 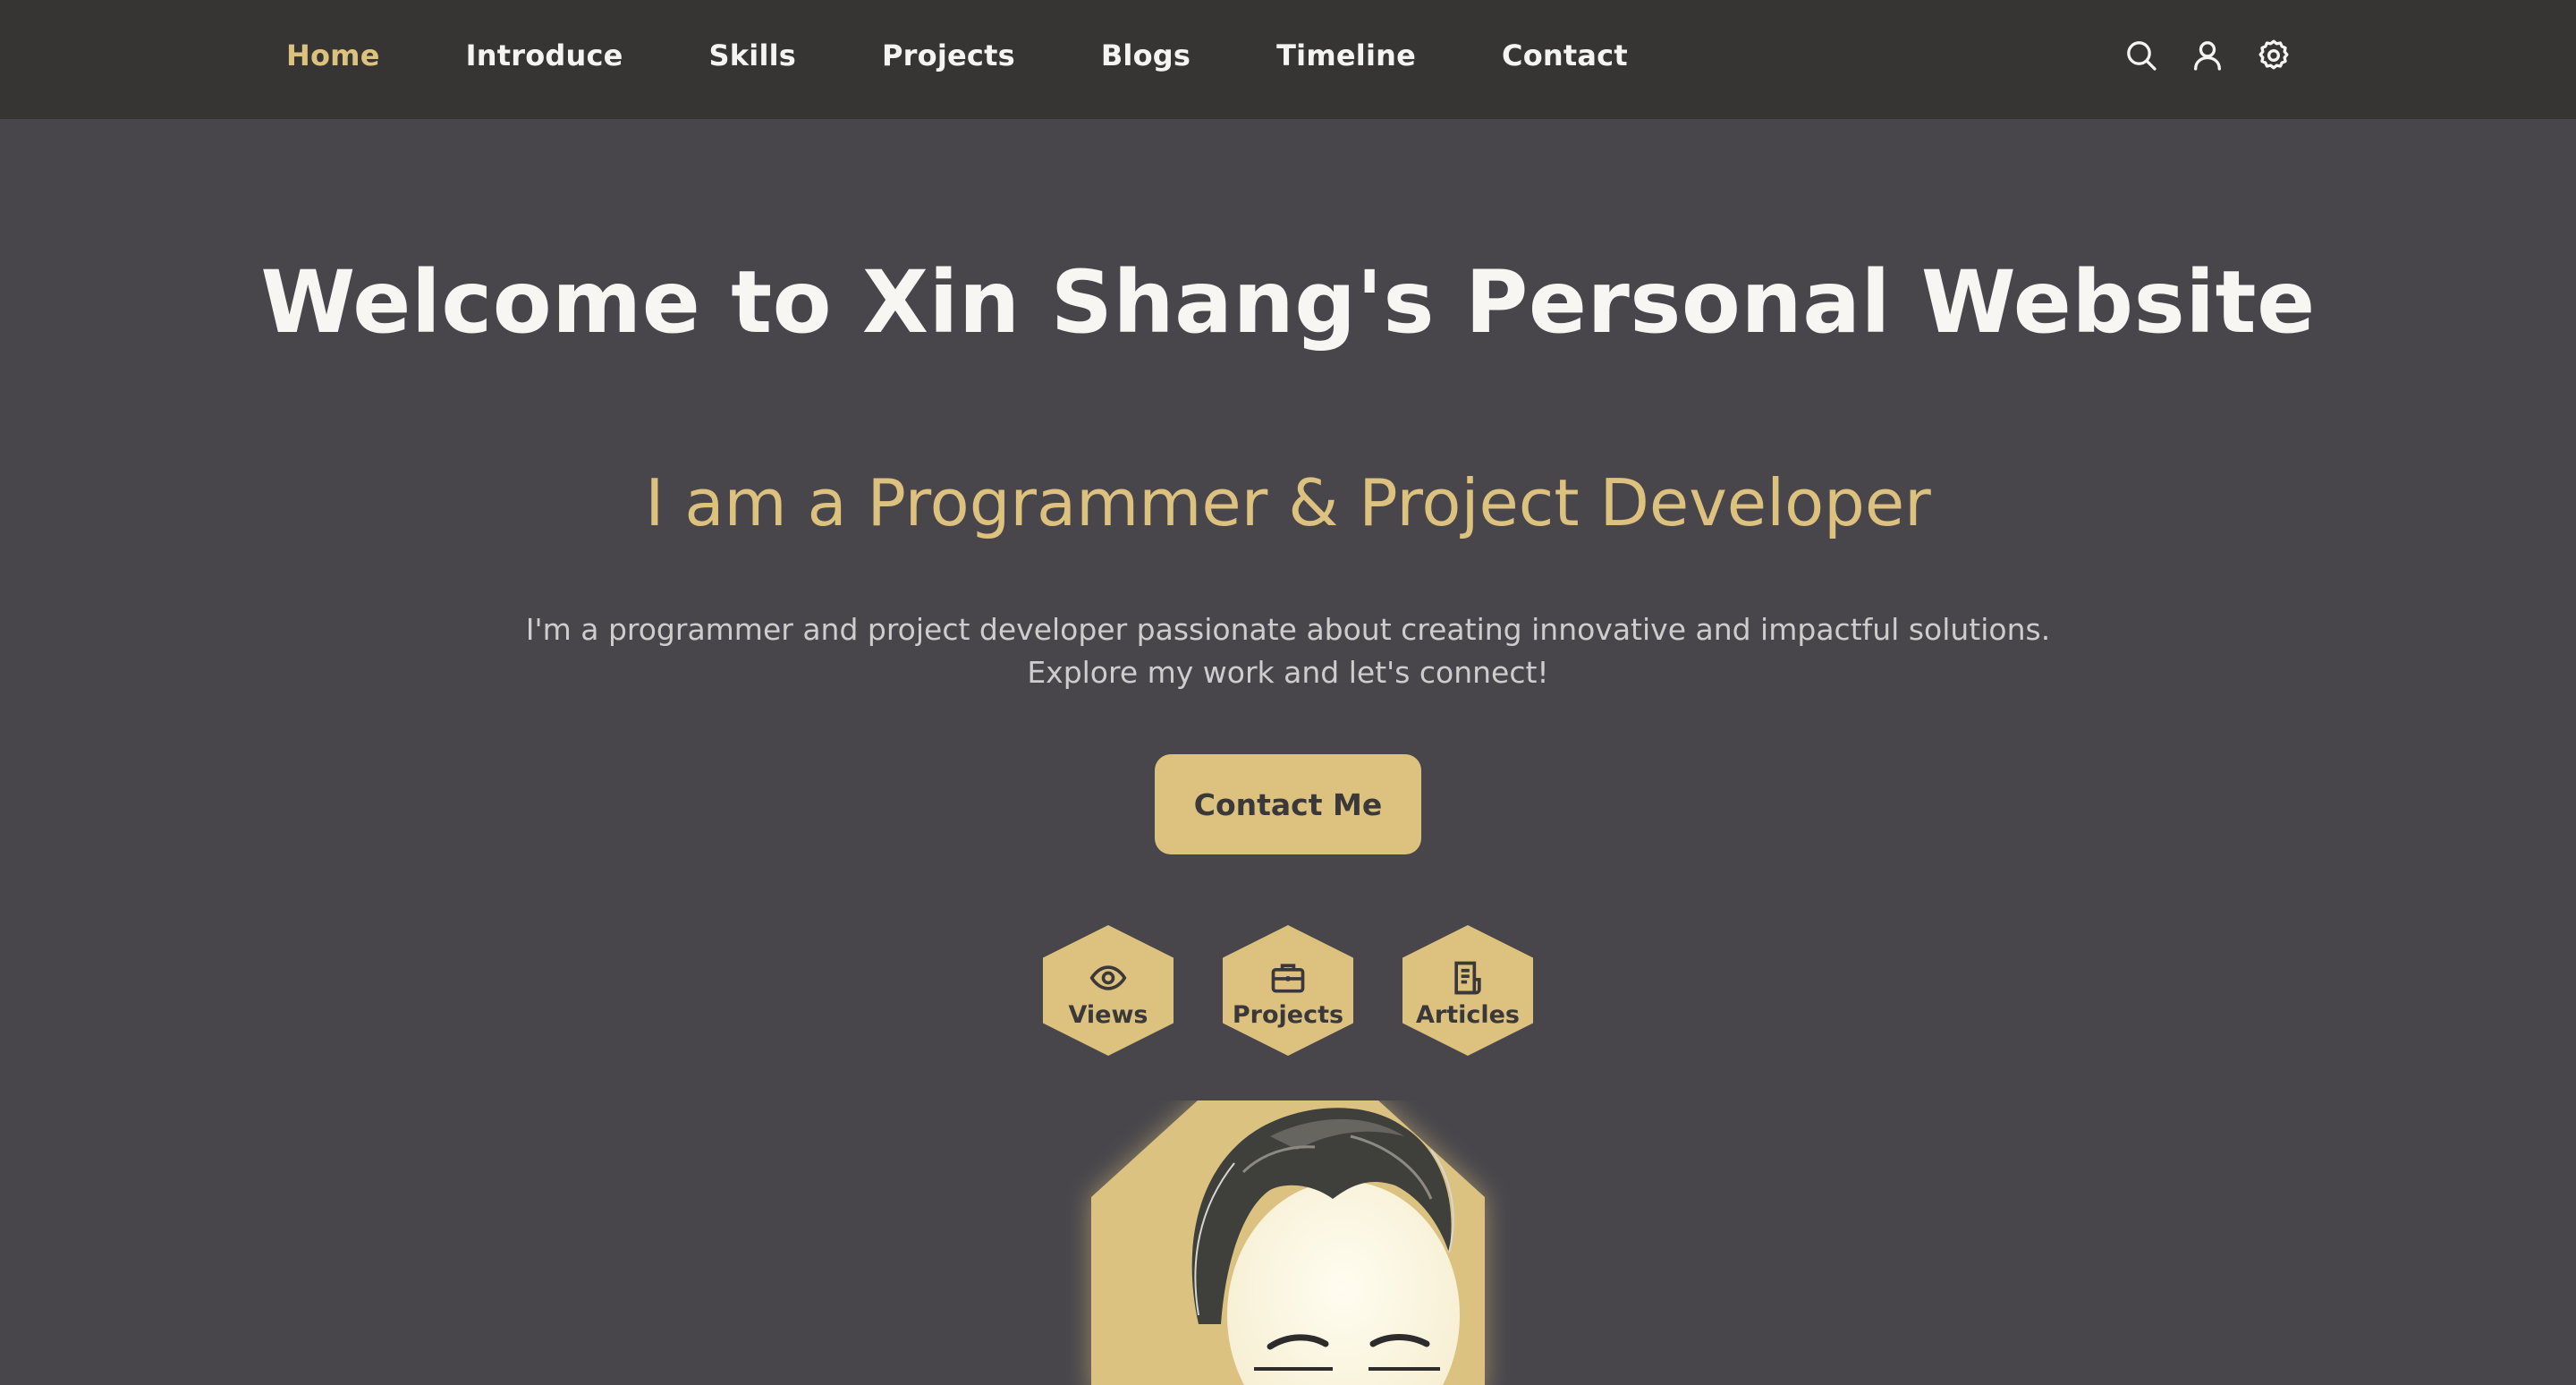 I want to click on settings-button, so click(x=2273, y=55).